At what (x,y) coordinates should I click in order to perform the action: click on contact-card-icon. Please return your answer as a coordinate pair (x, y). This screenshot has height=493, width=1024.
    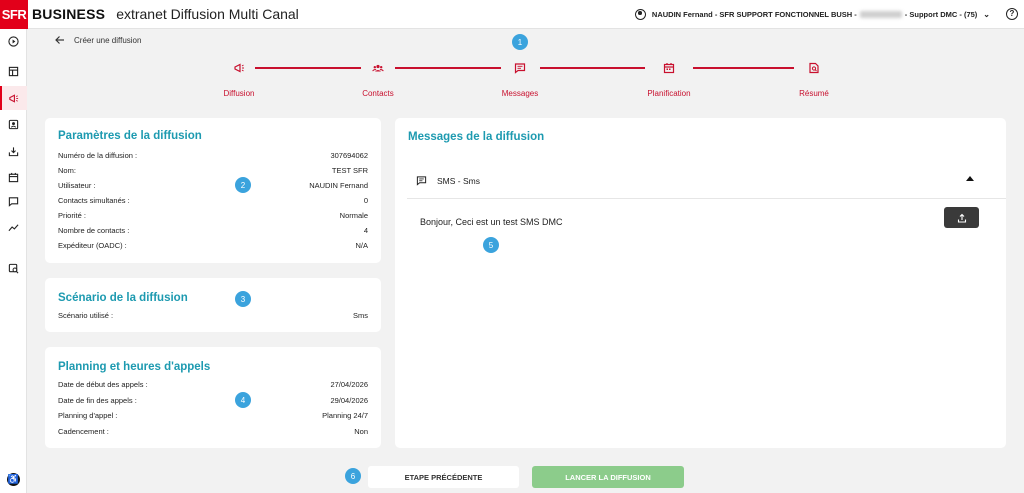
    Looking at the image, I should click on (13, 124).